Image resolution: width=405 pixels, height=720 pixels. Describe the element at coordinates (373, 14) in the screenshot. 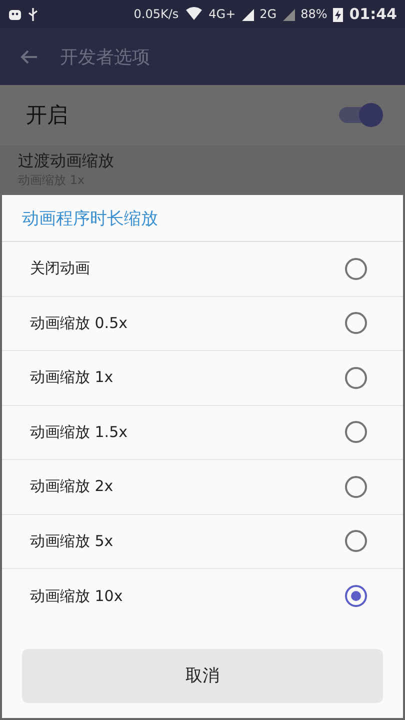

I see `clock: 01:44` at that location.